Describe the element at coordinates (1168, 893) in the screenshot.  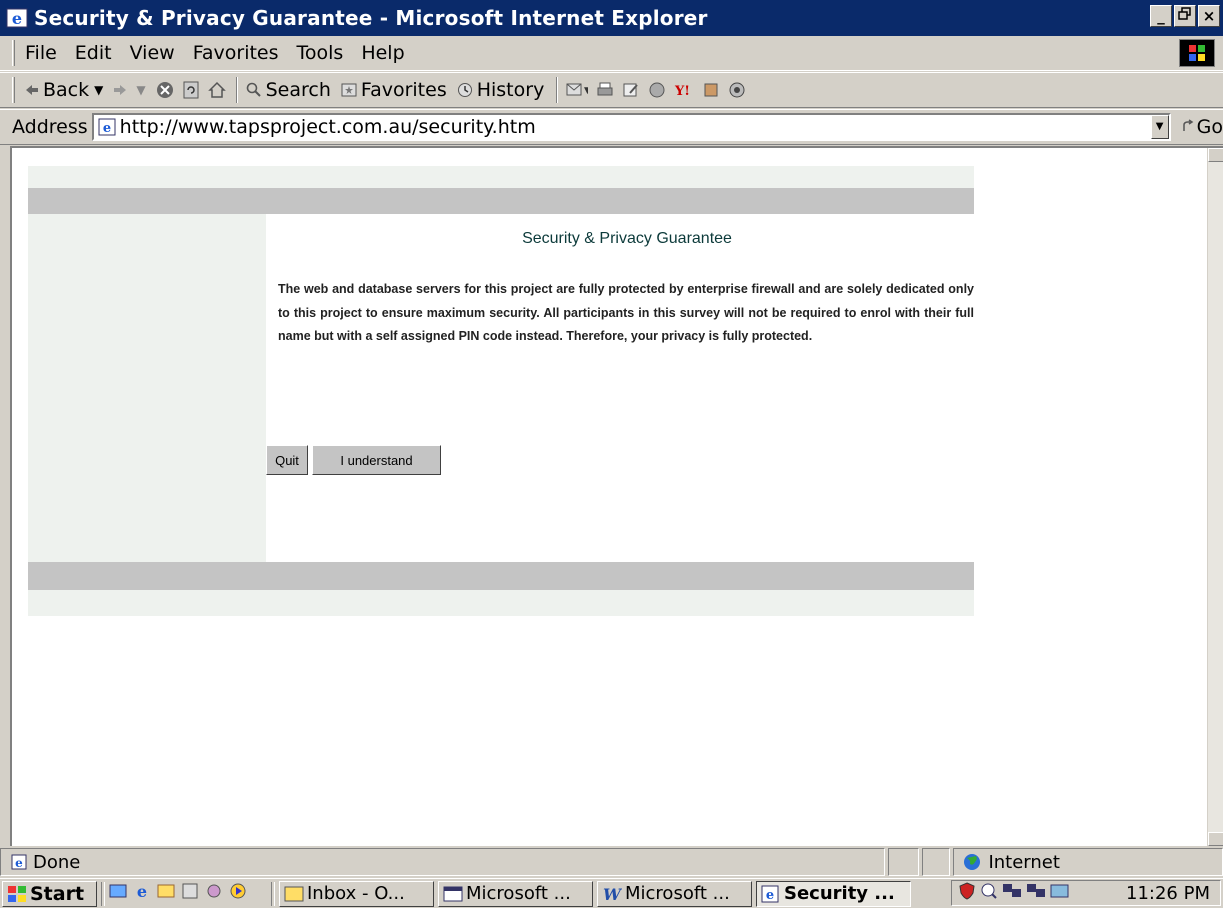
I see `clock: 11:26 PM` at that location.